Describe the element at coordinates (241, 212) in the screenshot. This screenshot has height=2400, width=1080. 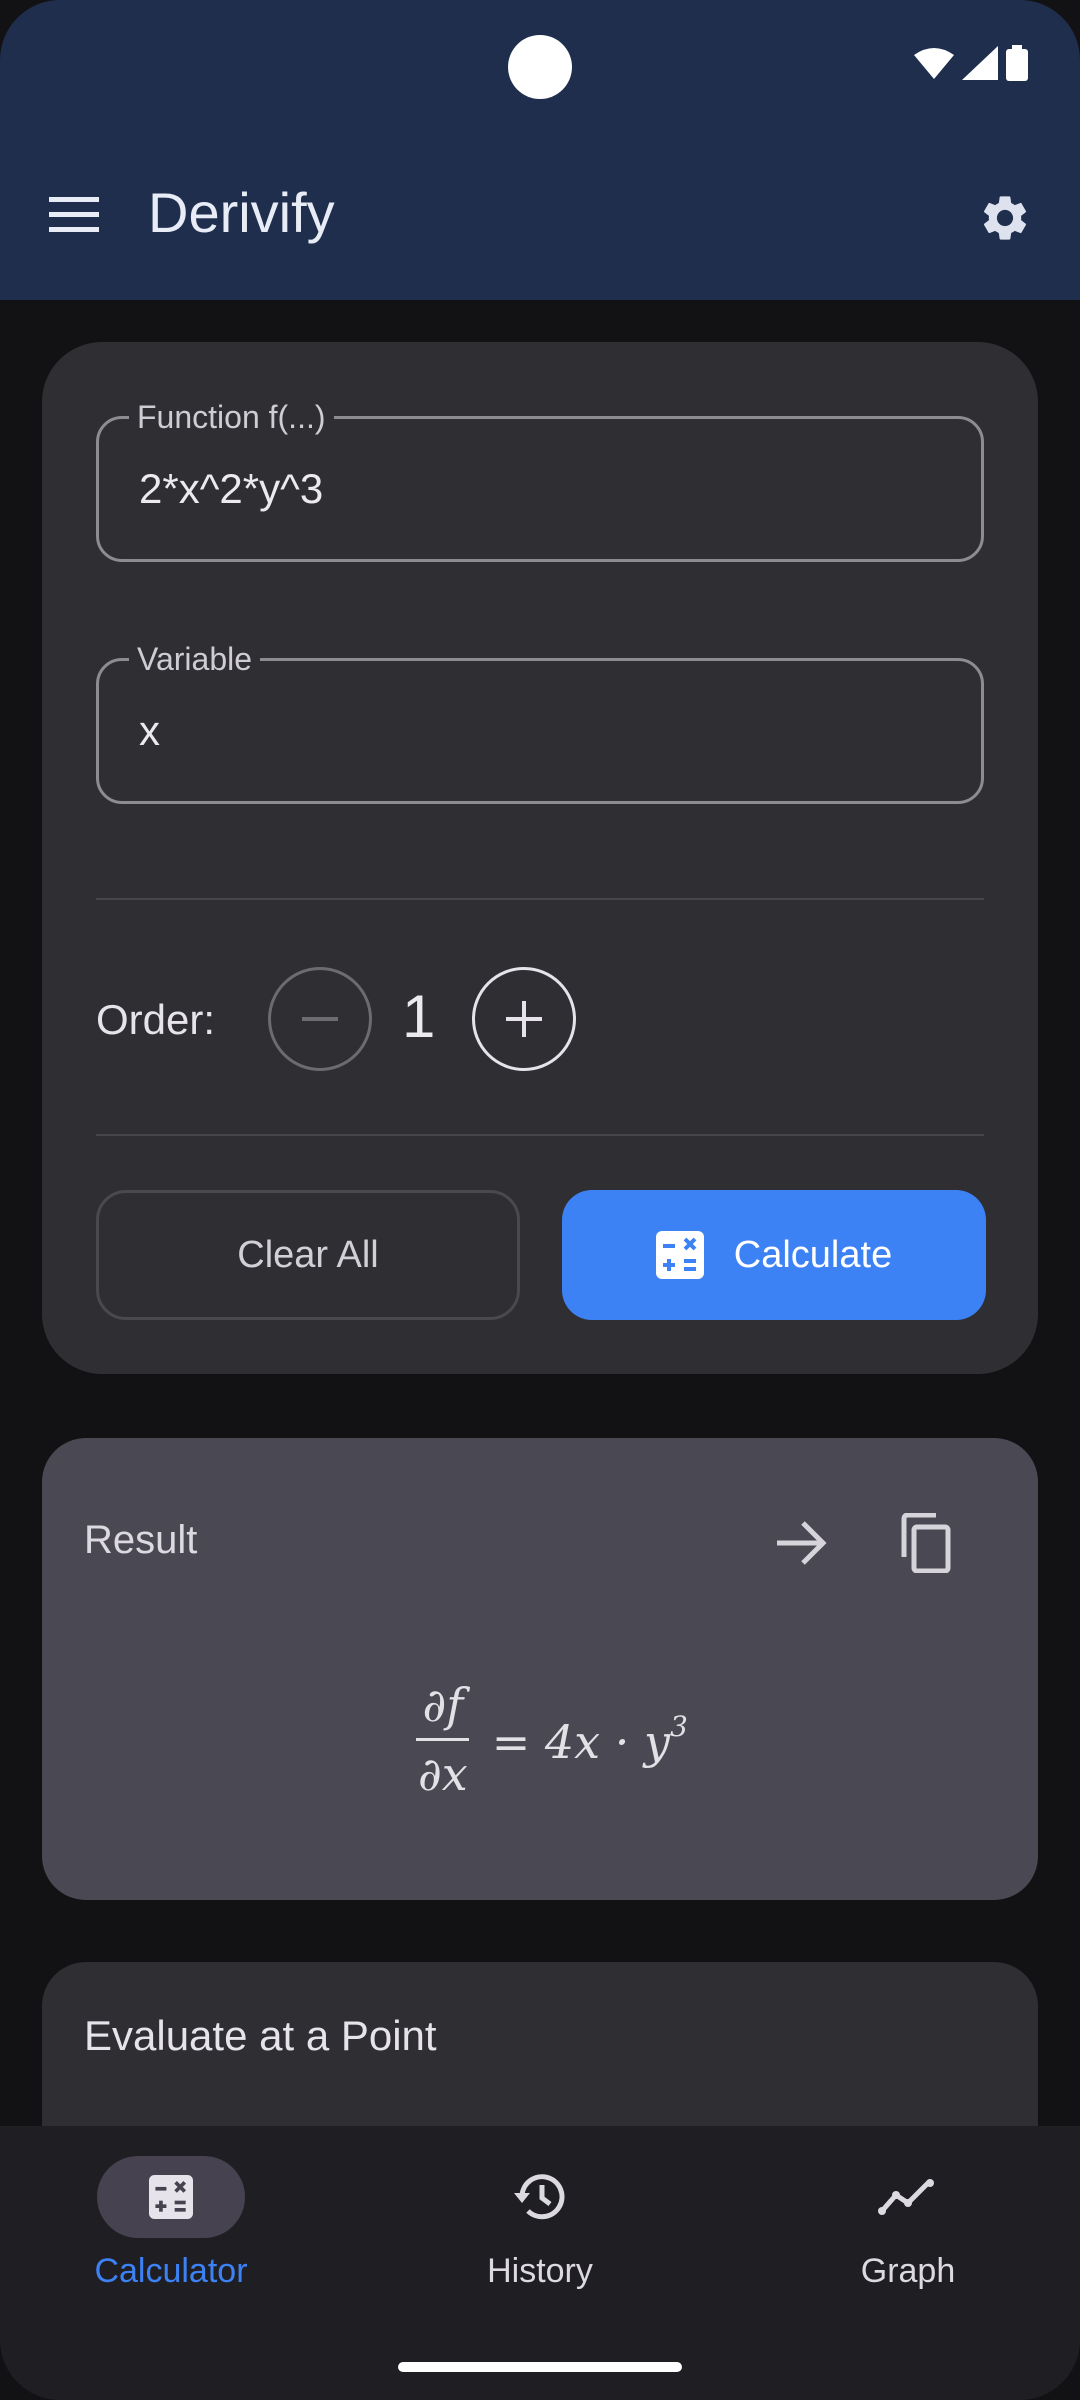
I see `app-title: Derivify` at that location.